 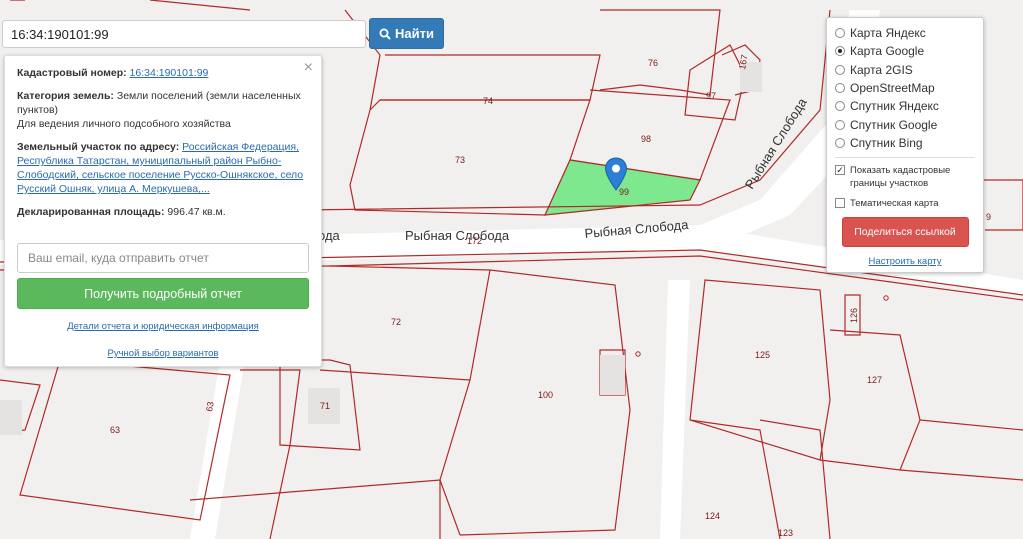 I want to click on parcel-number: 100, so click(x=545, y=395).